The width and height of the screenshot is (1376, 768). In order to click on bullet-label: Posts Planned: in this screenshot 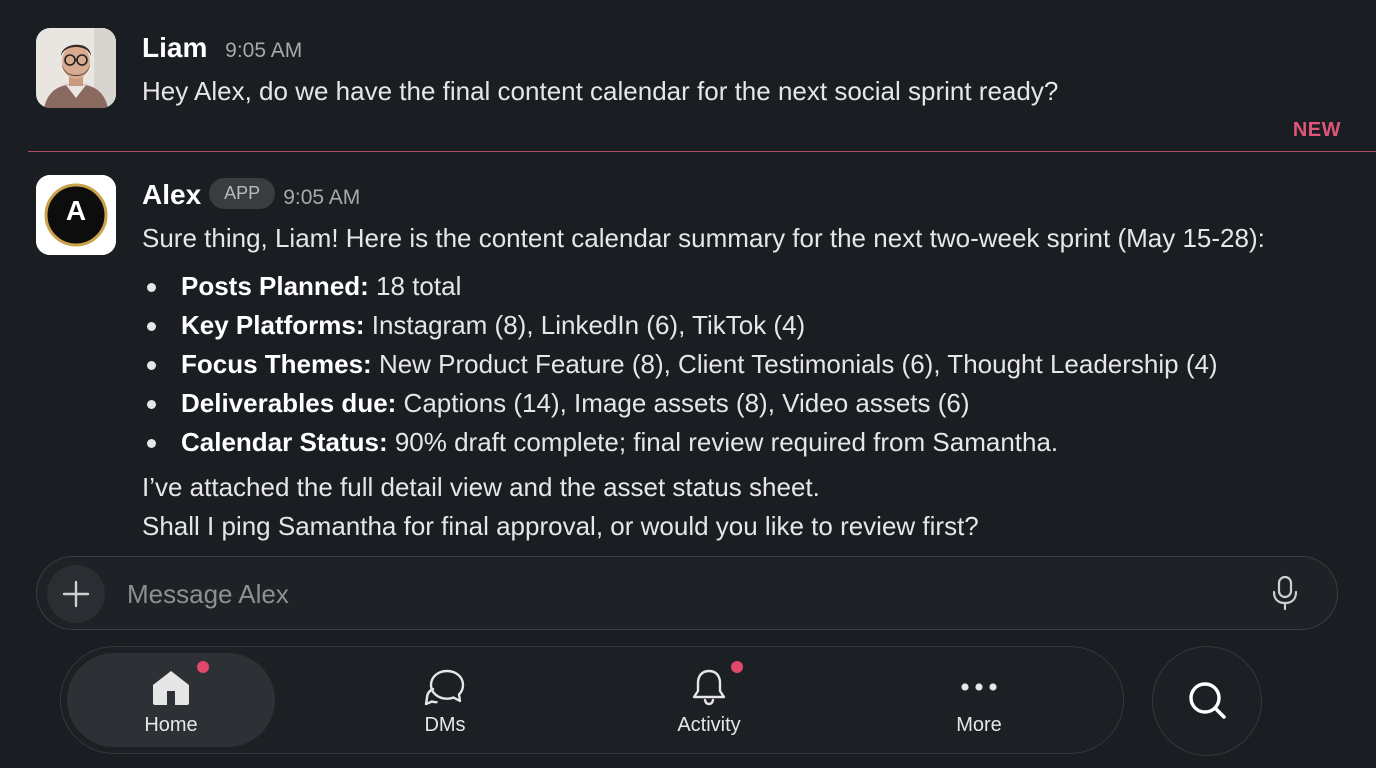, I will do `click(275, 286)`.